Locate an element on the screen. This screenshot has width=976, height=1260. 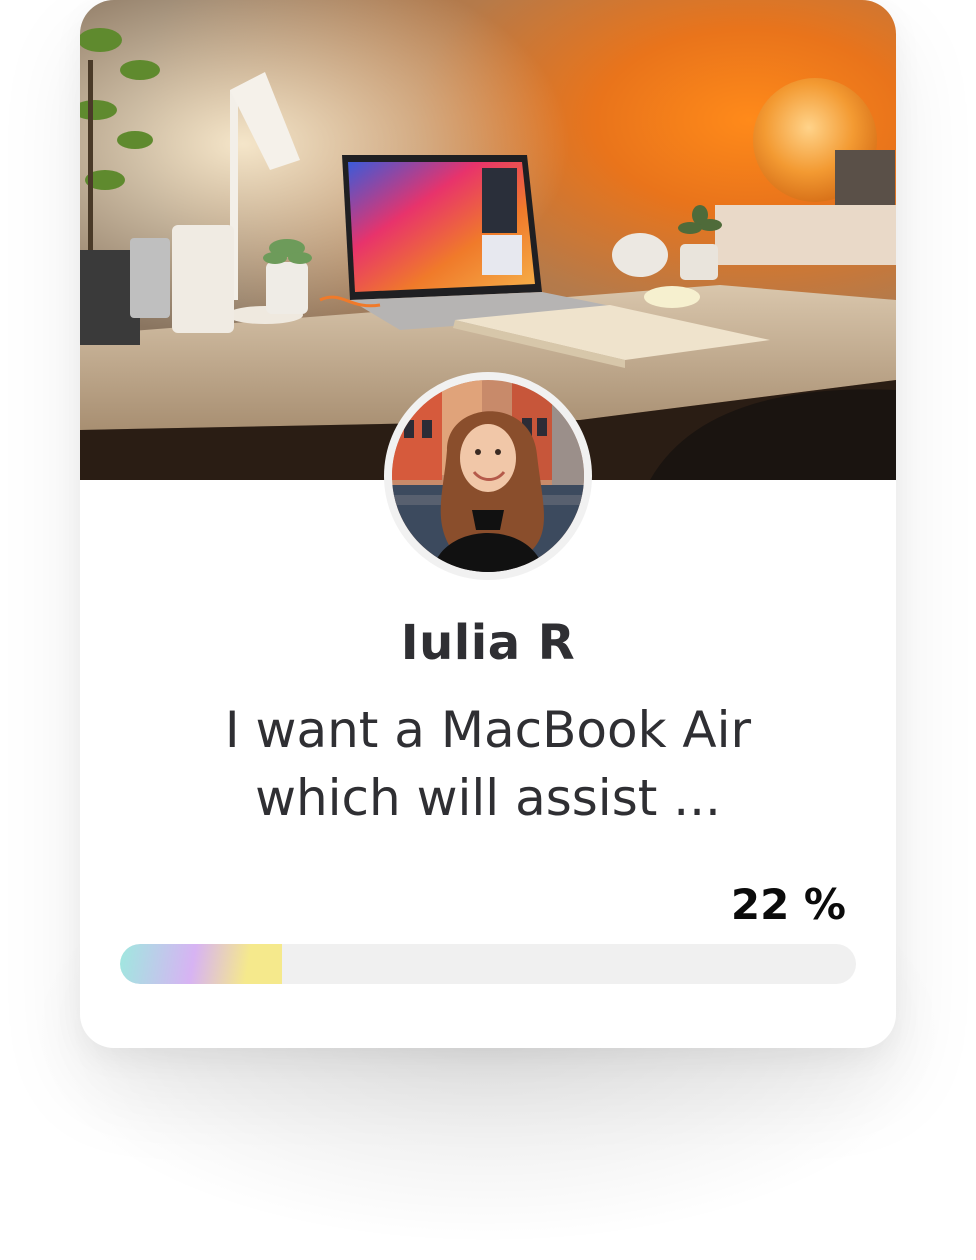
avatar-ring is located at coordinates (488, 476).